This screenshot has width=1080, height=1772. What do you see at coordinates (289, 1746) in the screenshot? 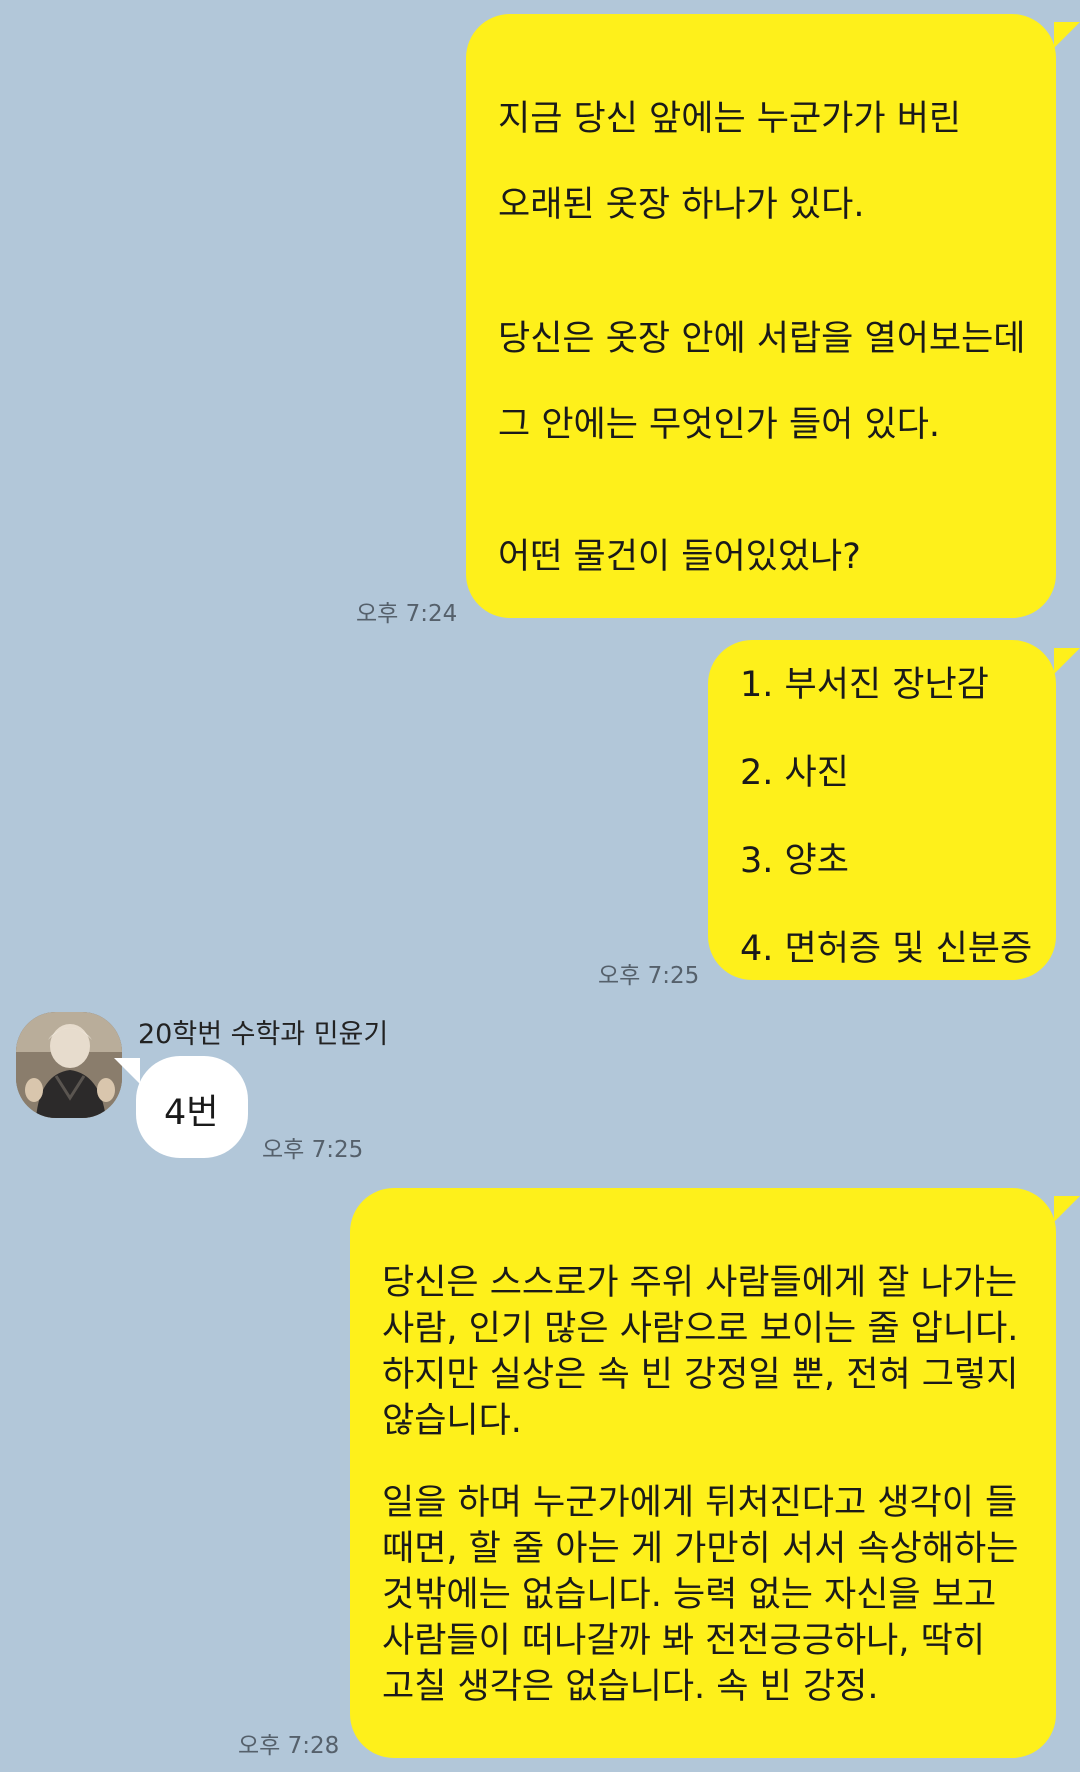
I see `message-time: 오후 7:28` at bounding box center [289, 1746].